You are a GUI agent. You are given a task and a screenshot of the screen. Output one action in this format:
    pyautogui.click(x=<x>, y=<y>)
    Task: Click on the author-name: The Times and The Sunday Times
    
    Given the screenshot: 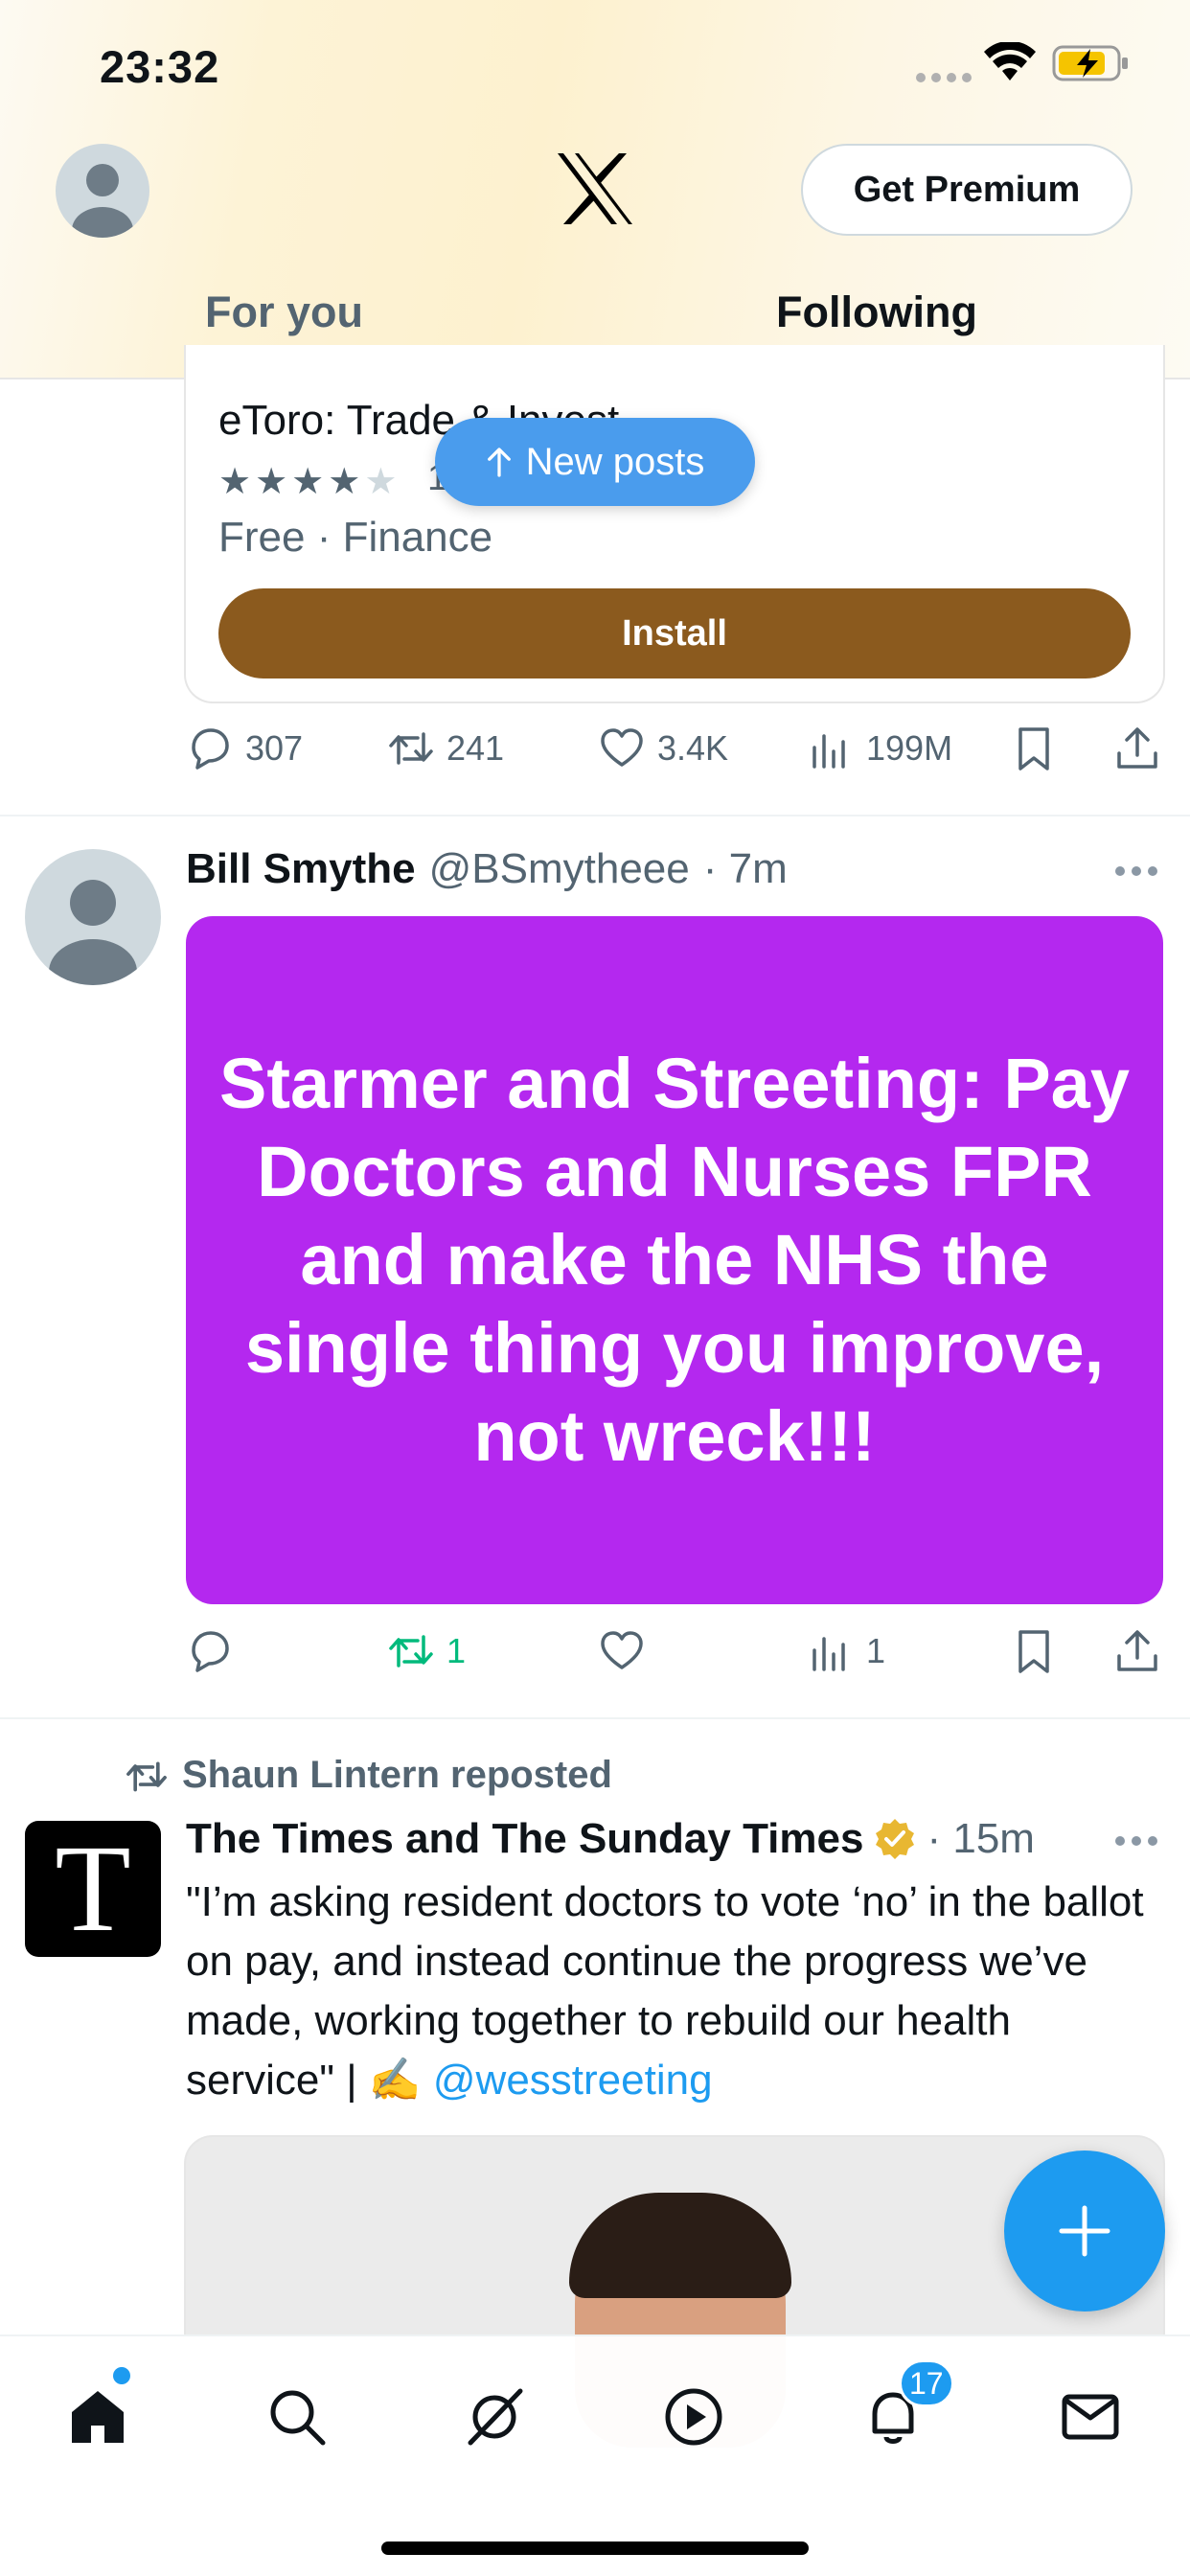 What is the action you would take?
    pyautogui.click(x=525, y=1839)
    